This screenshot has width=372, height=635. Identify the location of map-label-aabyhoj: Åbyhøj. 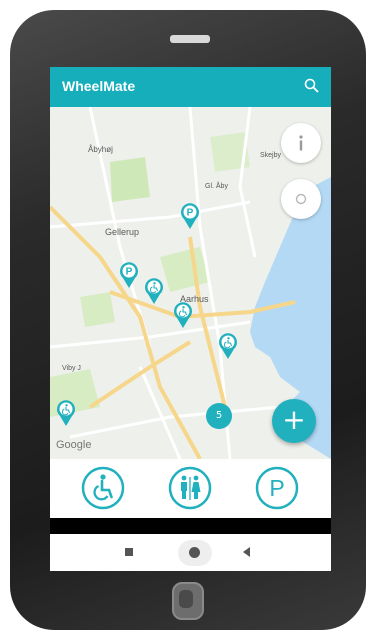
(100, 149).